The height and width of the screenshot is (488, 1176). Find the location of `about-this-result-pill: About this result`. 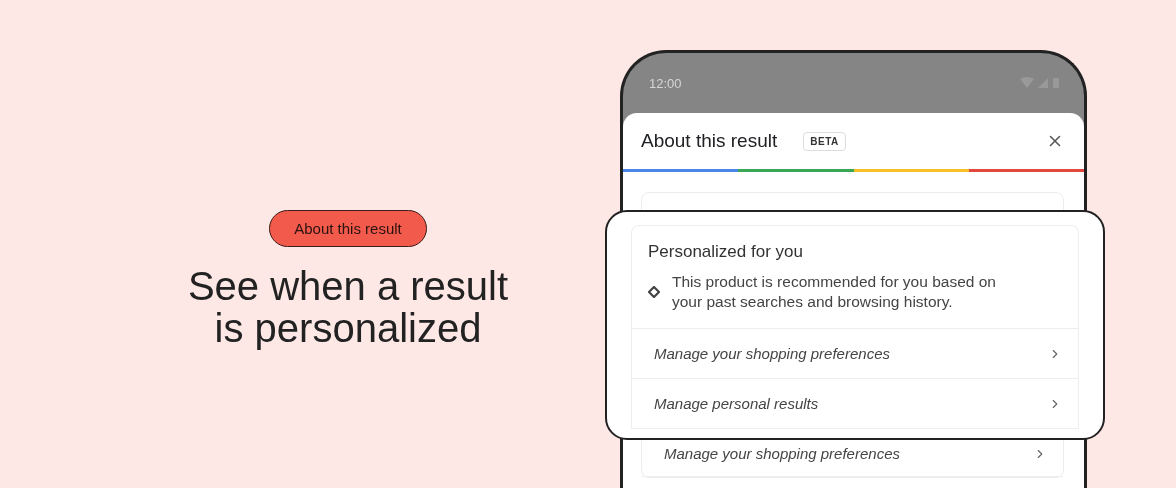

about-this-result-pill: About this result is located at coordinates (348, 228).